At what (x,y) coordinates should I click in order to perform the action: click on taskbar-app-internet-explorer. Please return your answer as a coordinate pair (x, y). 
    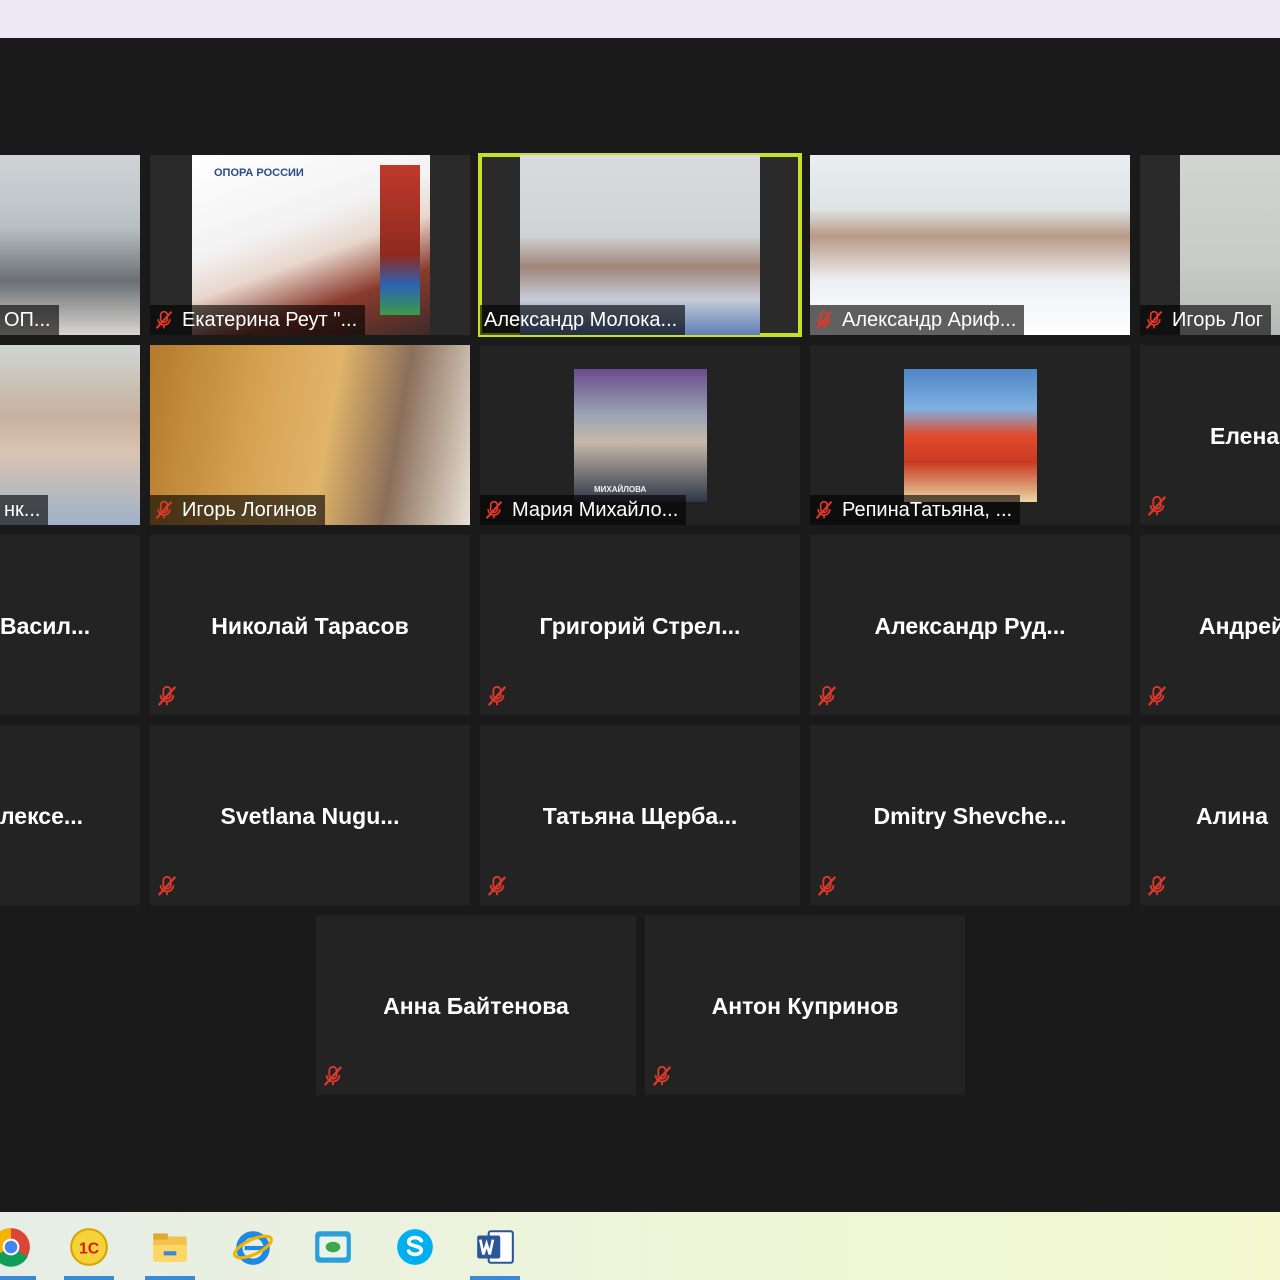
    Looking at the image, I should click on (253, 1247).